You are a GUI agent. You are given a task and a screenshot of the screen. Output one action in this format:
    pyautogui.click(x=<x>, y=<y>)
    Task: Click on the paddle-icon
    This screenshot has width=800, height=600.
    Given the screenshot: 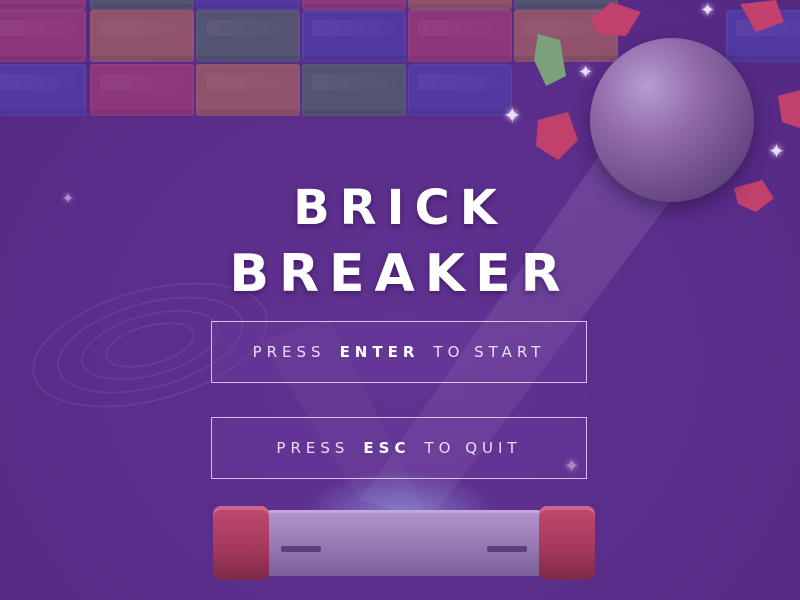 What is the action you would take?
    pyautogui.click(x=404, y=543)
    